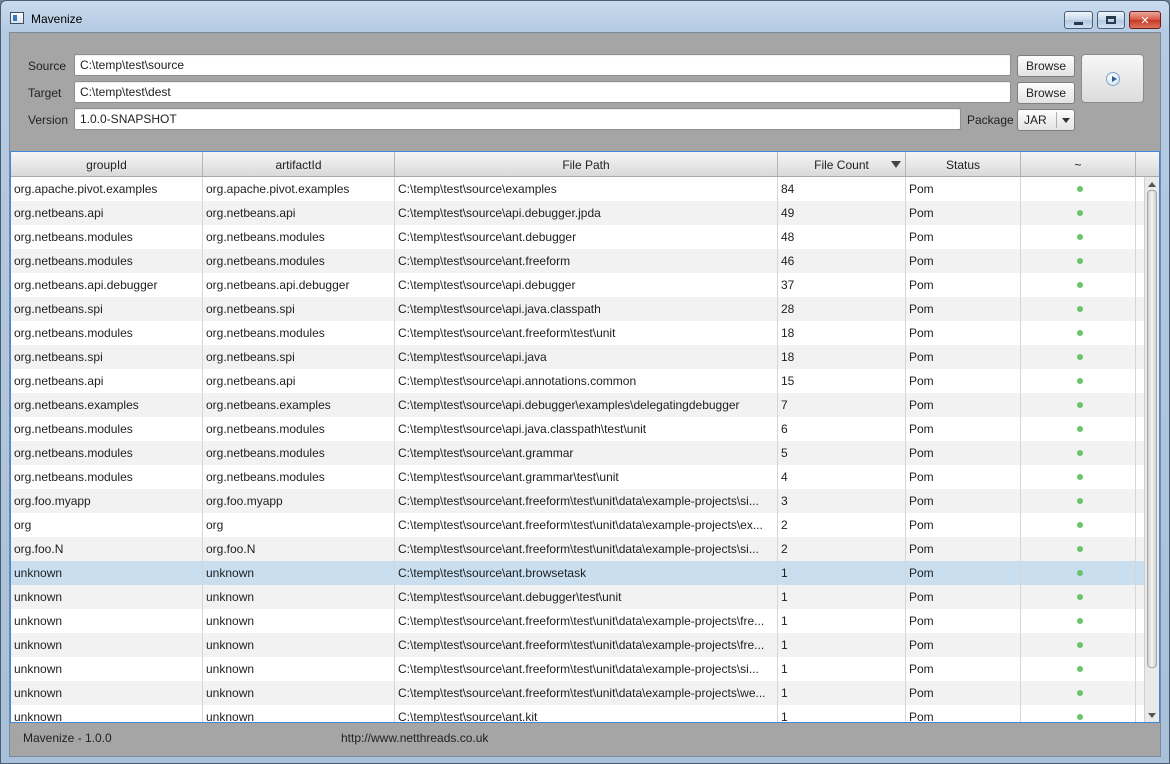 Image resolution: width=1170 pixels, height=764 pixels. Describe the element at coordinates (586, 213) in the screenshot. I see `cell-file-path: C:\temp\test\source\api.debugger.jpda` at that location.